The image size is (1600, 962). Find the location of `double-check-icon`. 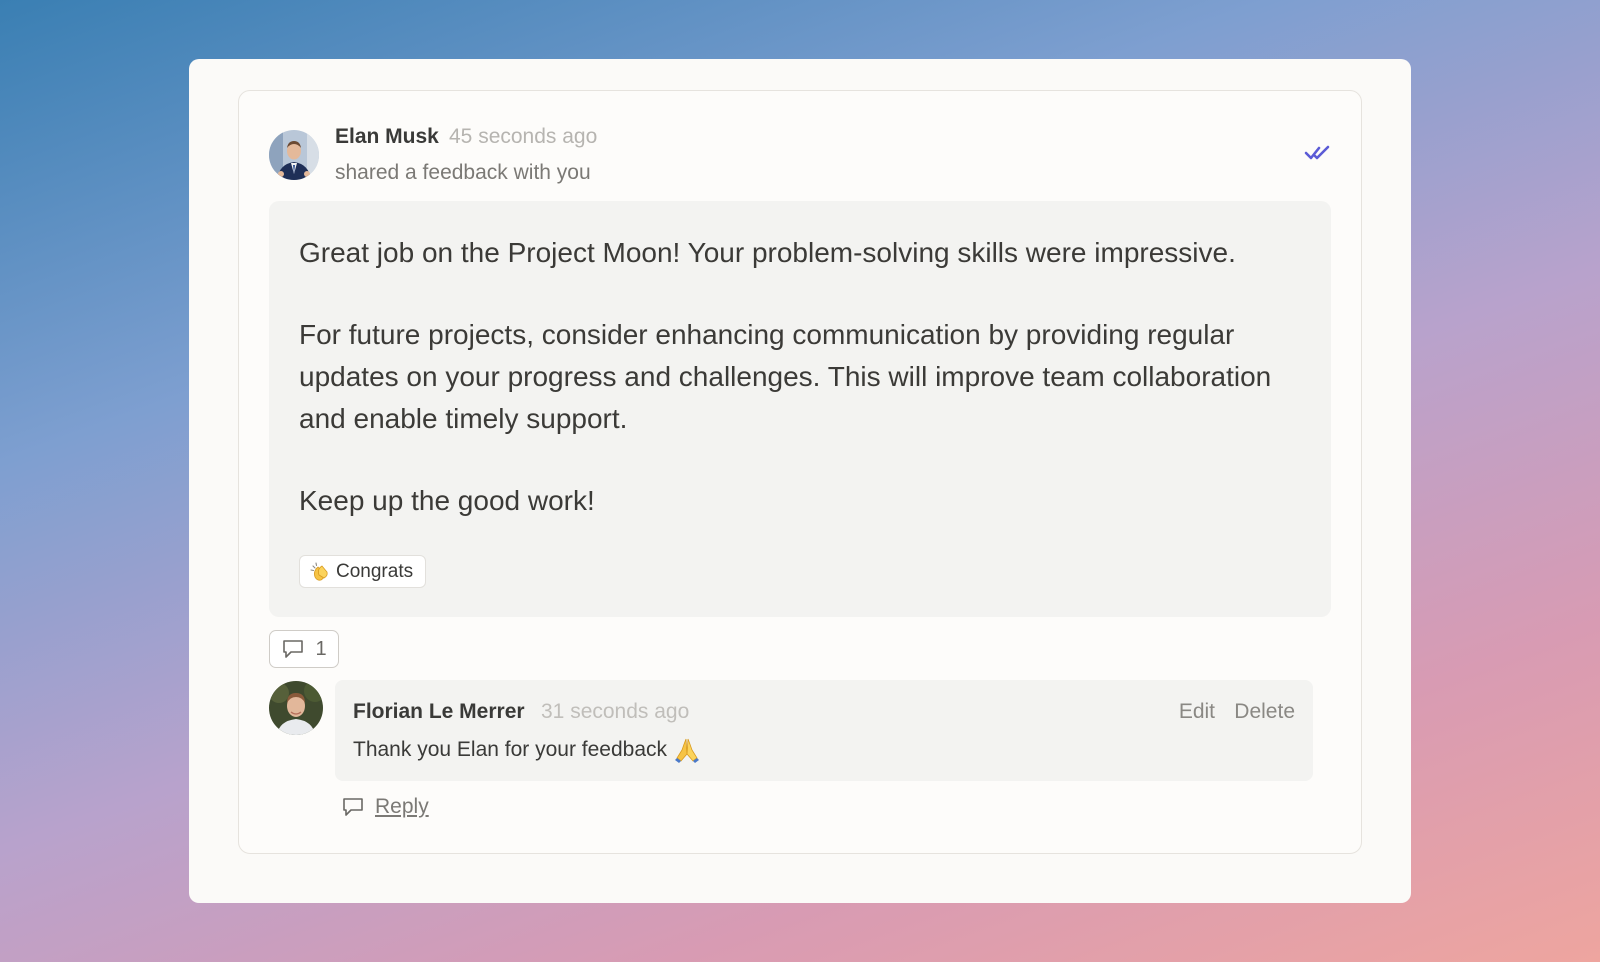

double-check-icon is located at coordinates (1317, 152).